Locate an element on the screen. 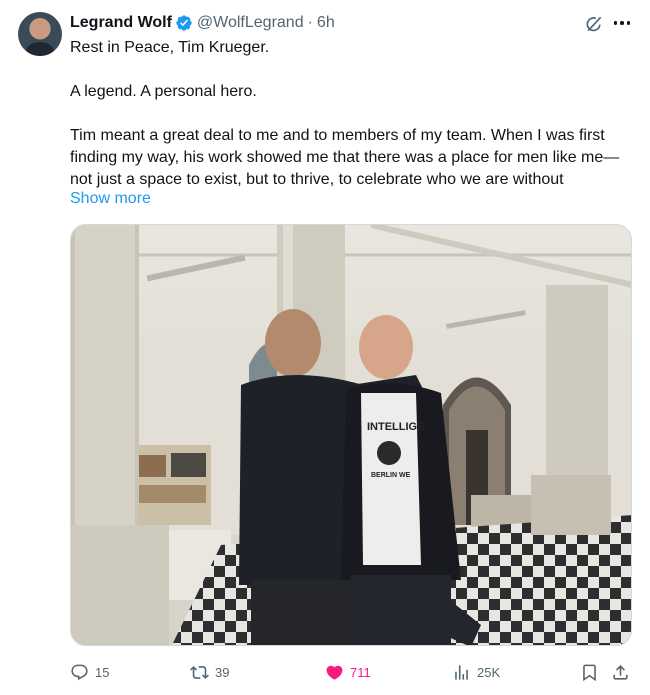 The image size is (650, 695). share-button is located at coordinates (623, 672).